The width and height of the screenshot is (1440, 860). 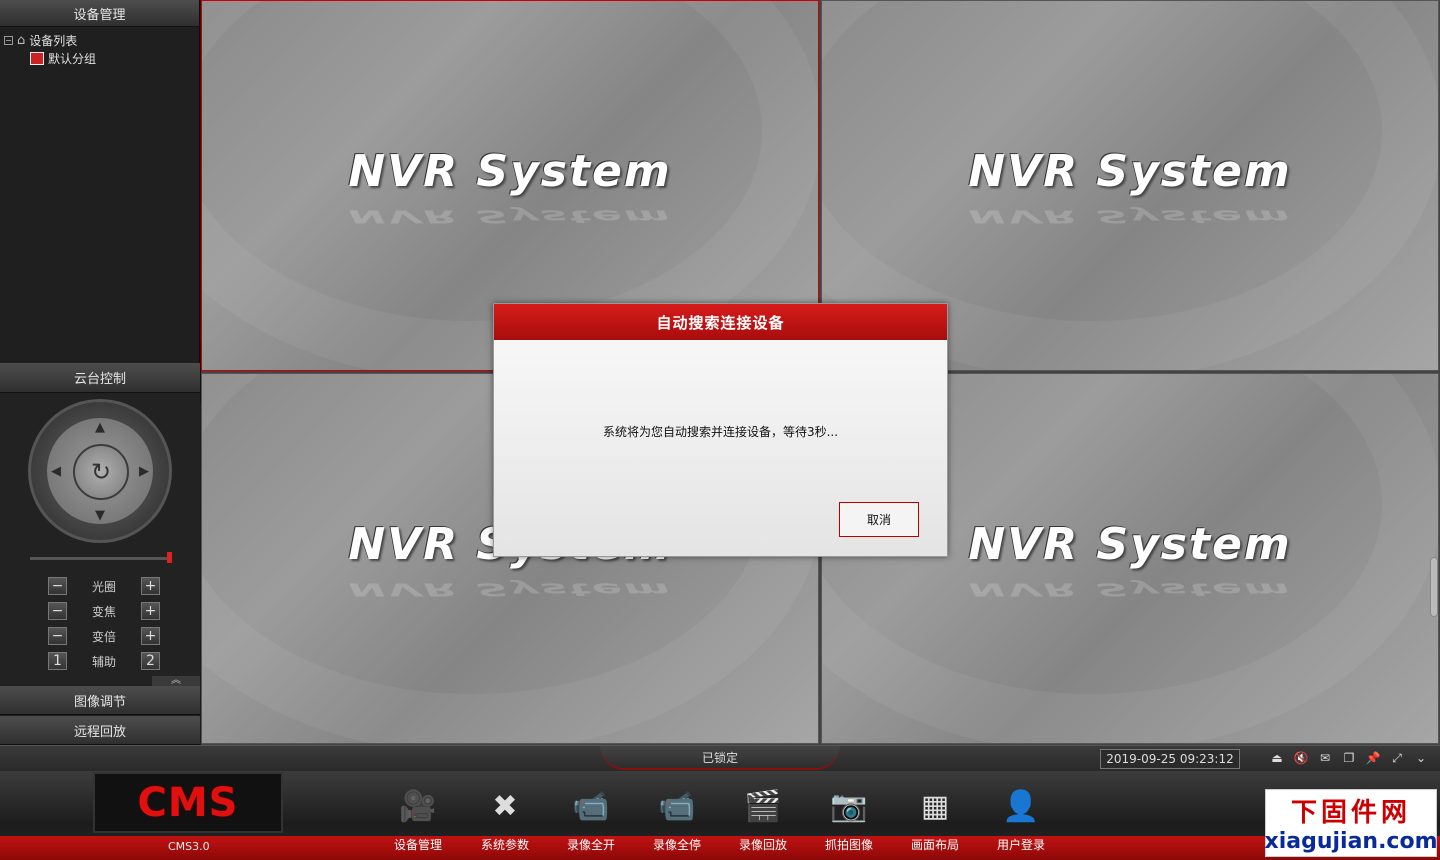 I want to click on ptz-collapse-icon: ︽, so click(x=176, y=681).